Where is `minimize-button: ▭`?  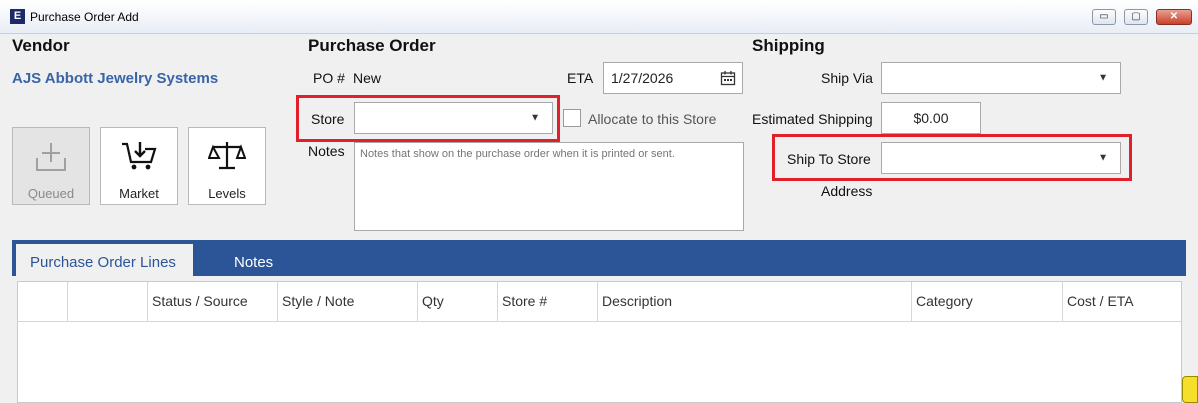 minimize-button: ▭ is located at coordinates (1104, 17).